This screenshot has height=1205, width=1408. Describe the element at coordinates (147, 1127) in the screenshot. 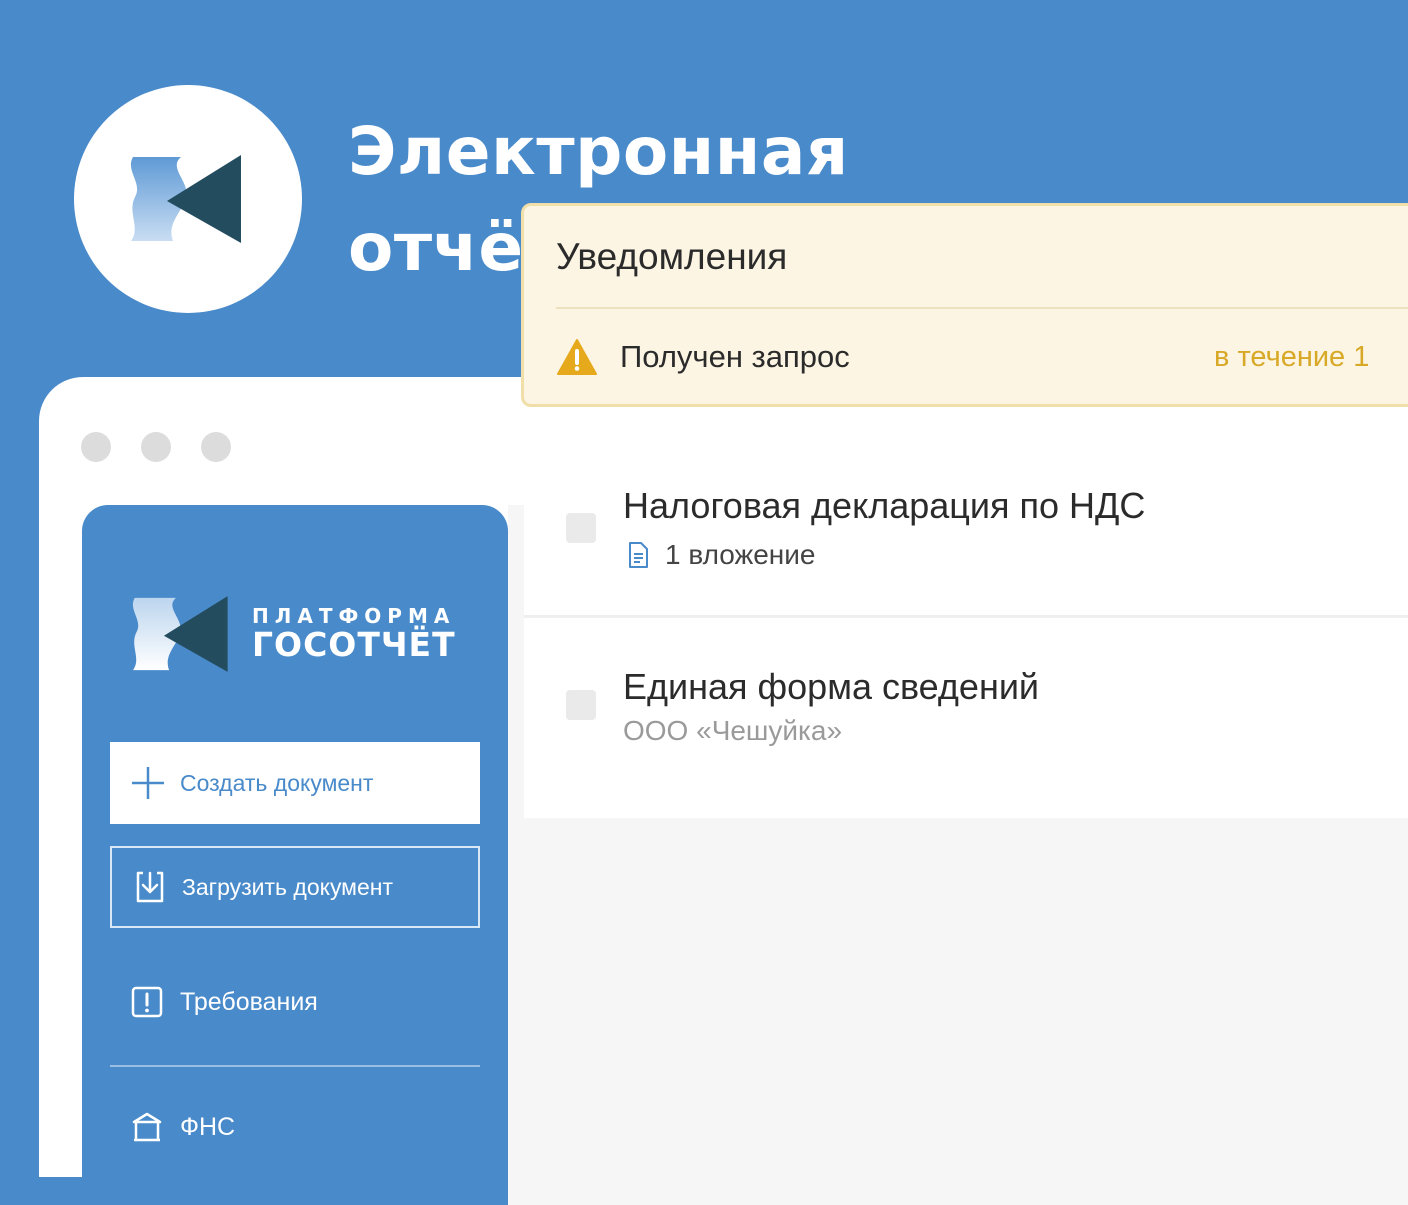

I see `building-icon` at that location.